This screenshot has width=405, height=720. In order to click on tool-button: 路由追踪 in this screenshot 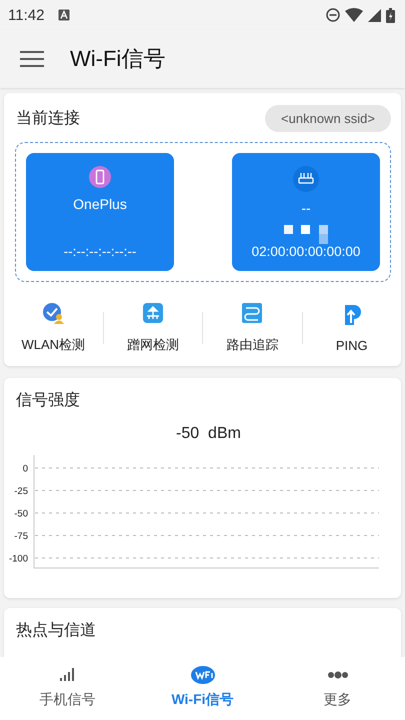, I will do `click(252, 328)`.